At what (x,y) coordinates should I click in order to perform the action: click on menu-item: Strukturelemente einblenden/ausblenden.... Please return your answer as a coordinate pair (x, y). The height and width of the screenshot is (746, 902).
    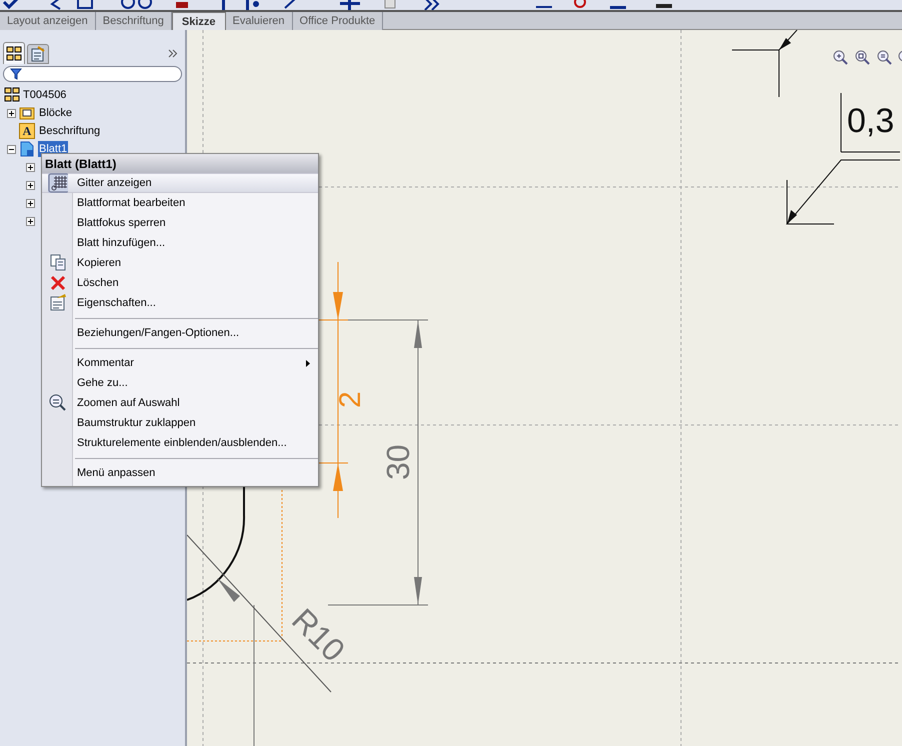
    Looking at the image, I should click on (180, 443).